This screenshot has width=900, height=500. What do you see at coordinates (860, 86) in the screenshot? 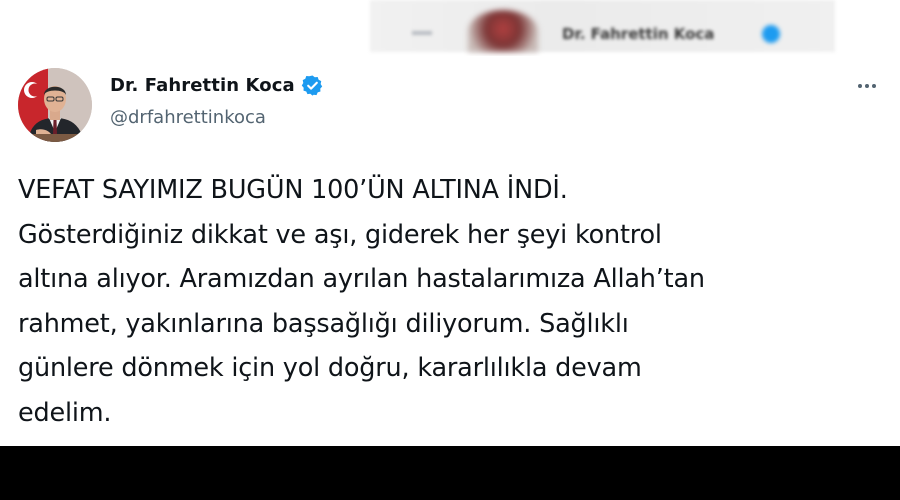
I see `more-options-icon` at bounding box center [860, 86].